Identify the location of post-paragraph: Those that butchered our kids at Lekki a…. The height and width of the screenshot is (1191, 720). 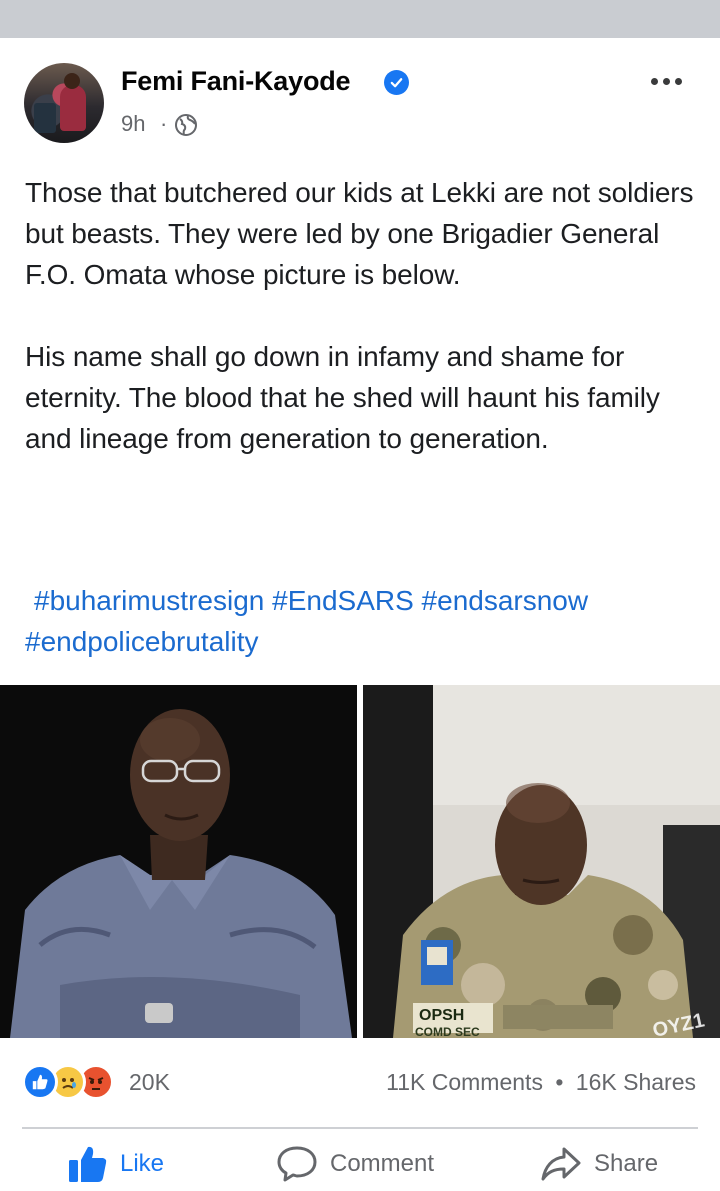
(359, 233).